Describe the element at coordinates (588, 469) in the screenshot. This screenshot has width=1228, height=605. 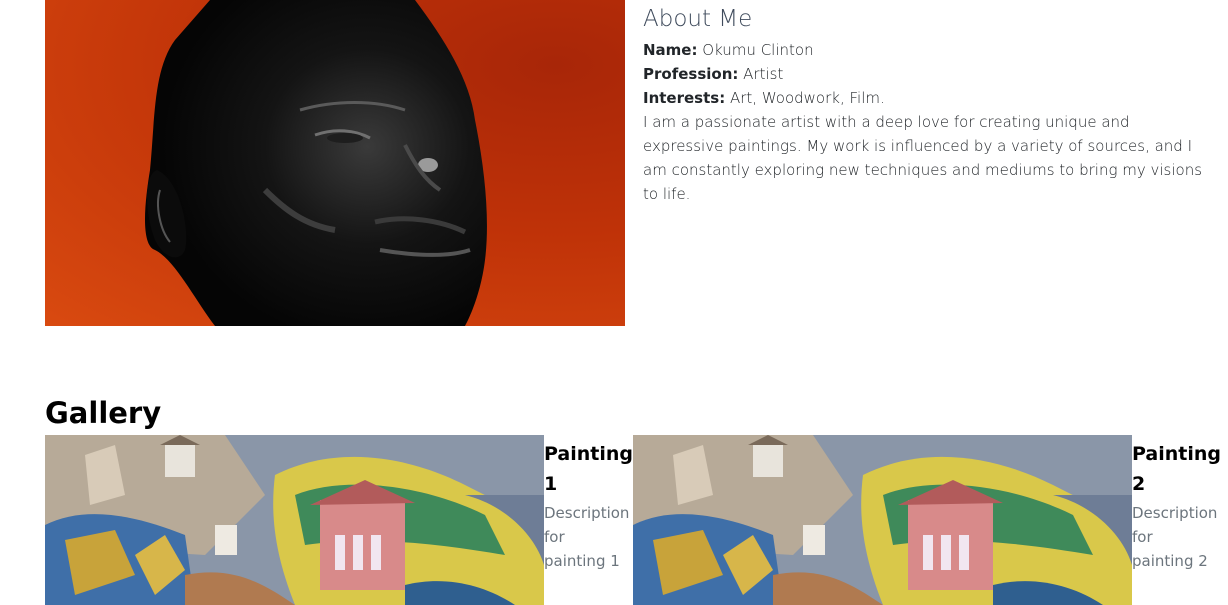
I see `painting-title: Painting 1` at that location.